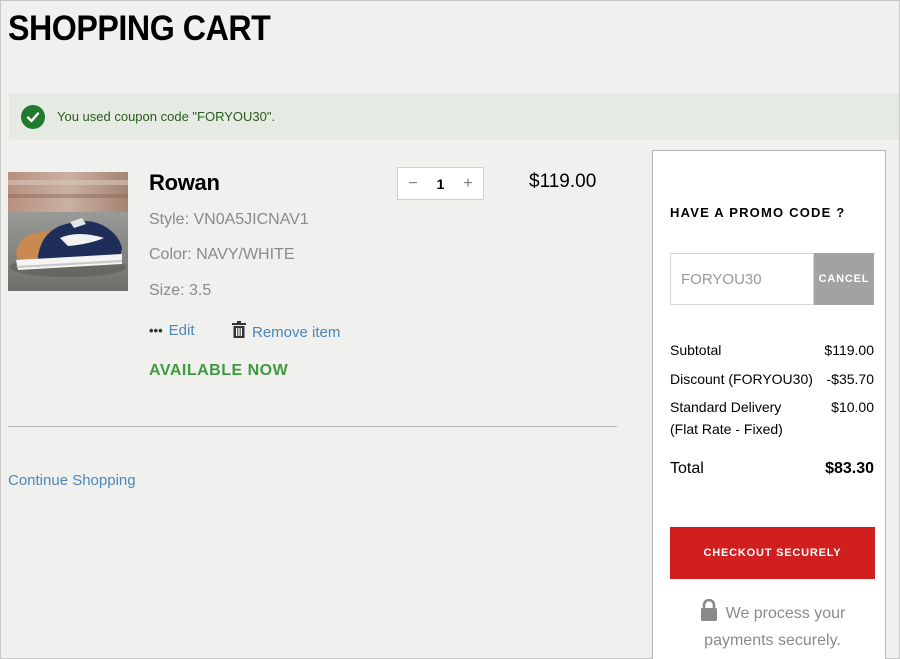  I want to click on remove-item-link: Remove item, so click(286, 332).